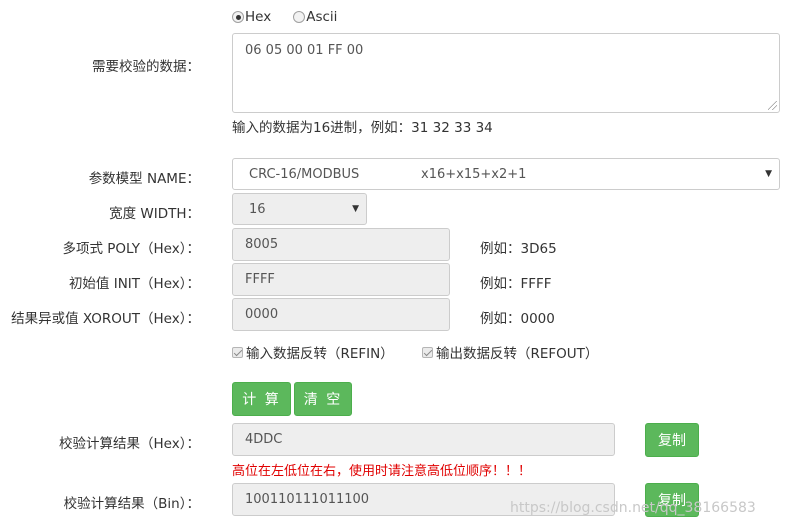  I want to click on result-hex-value: 4DDC, so click(264, 439).